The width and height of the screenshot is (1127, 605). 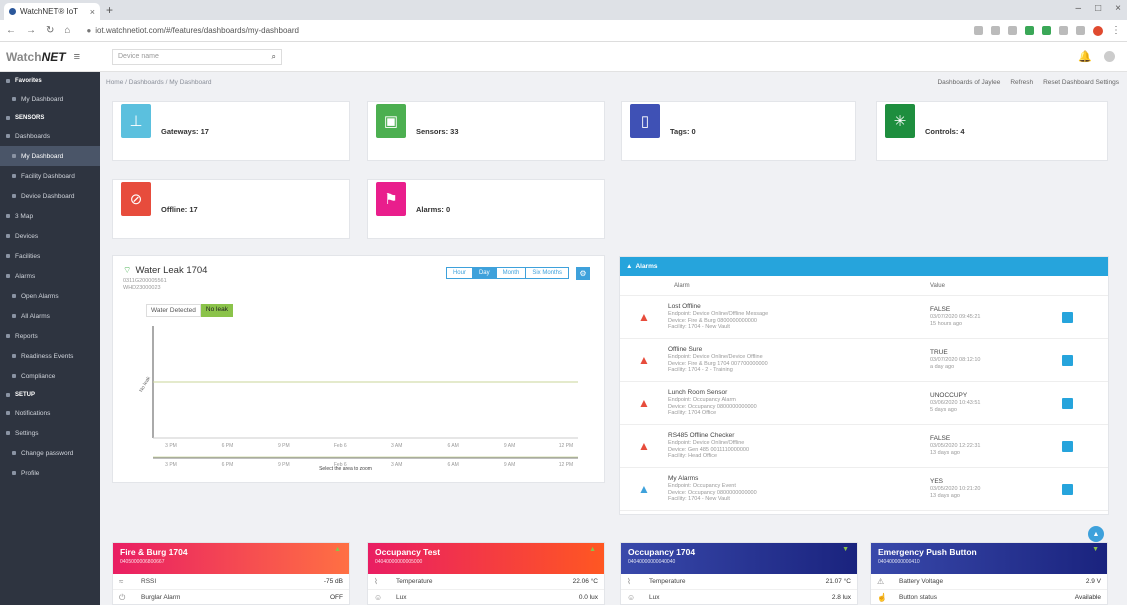 What do you see at coordinates (50, 236) in the screenshot?
I see `sidebar-item: Devices` at bounding box center [50, 236].